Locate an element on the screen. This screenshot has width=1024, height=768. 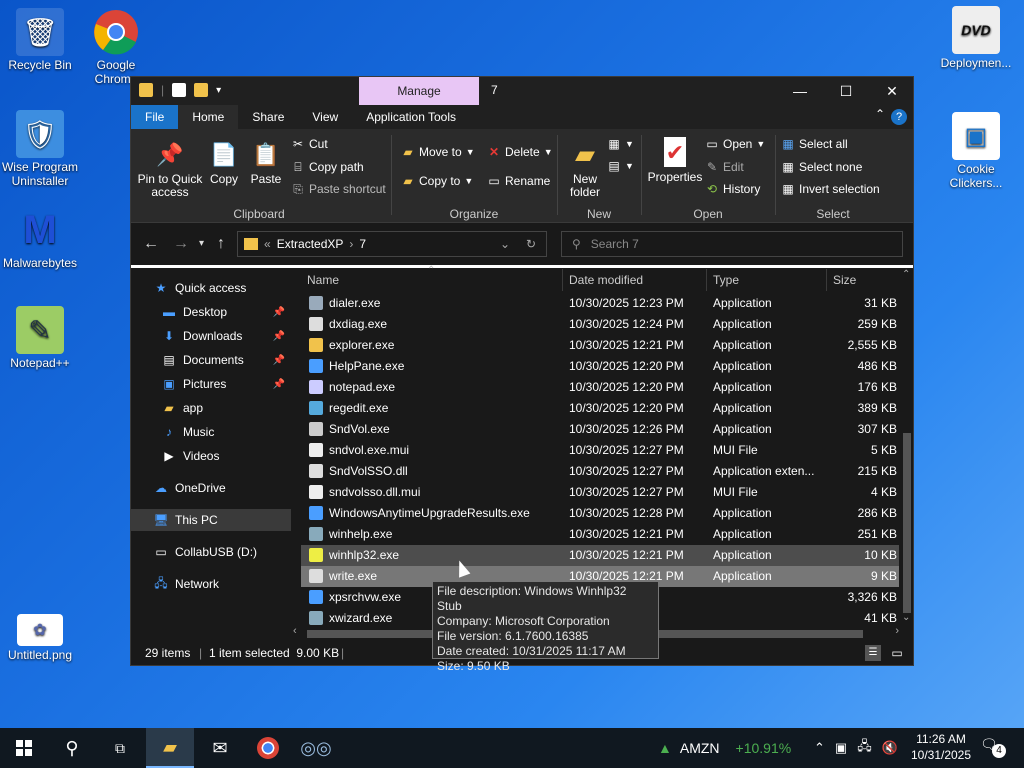
scroll-up-icon: ⌃ is located at coordinates (906, 274).